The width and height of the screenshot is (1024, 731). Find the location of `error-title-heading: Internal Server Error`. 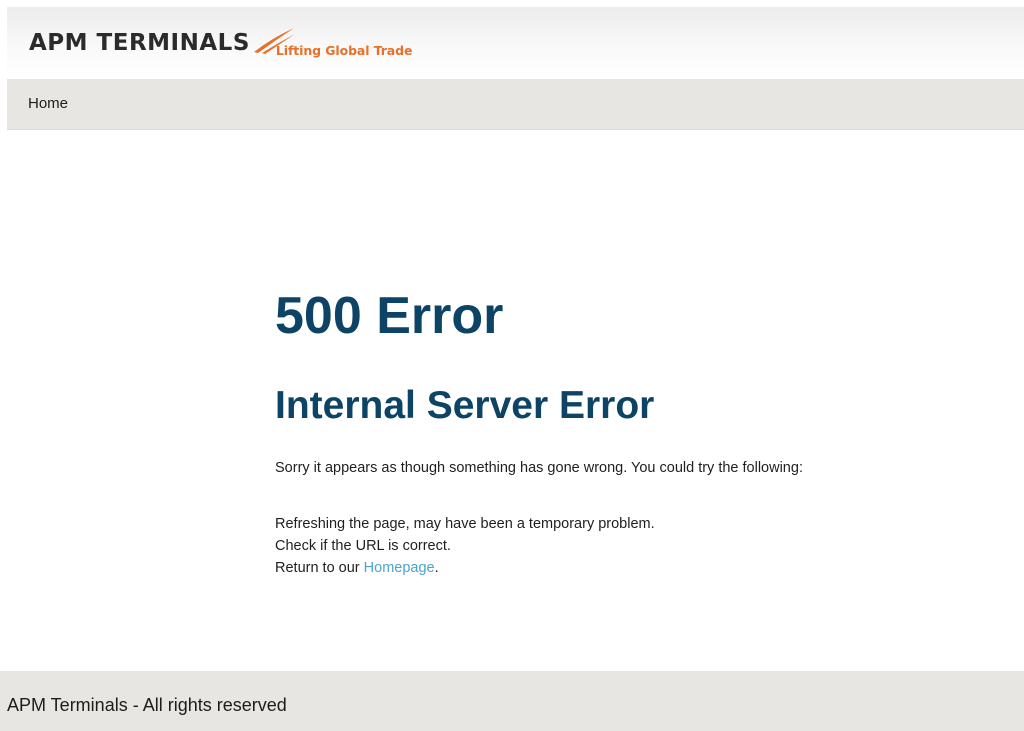

error-title-heading: Internal Server Error is located at coordinates (465, 405).